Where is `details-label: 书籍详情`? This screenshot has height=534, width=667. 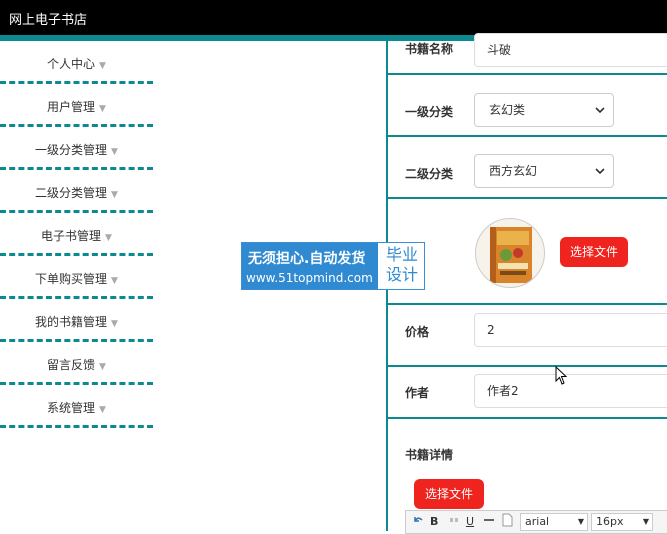
details-label: 书籍详情 is located at coordinates (429, 455).